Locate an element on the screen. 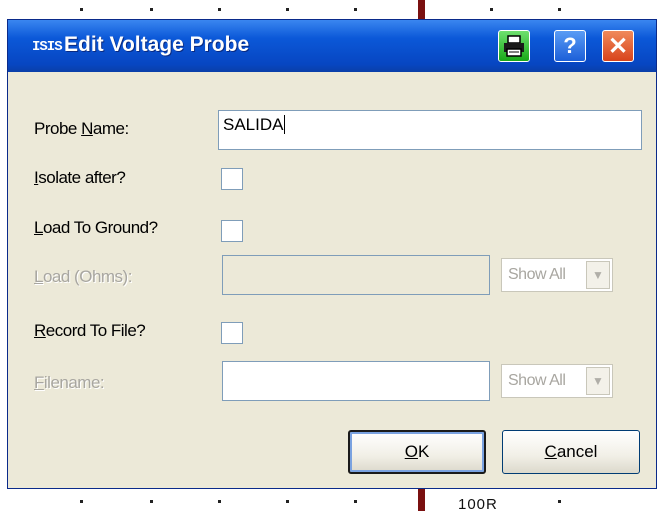  close-button: ✕ is located at coordinates (618, 46).